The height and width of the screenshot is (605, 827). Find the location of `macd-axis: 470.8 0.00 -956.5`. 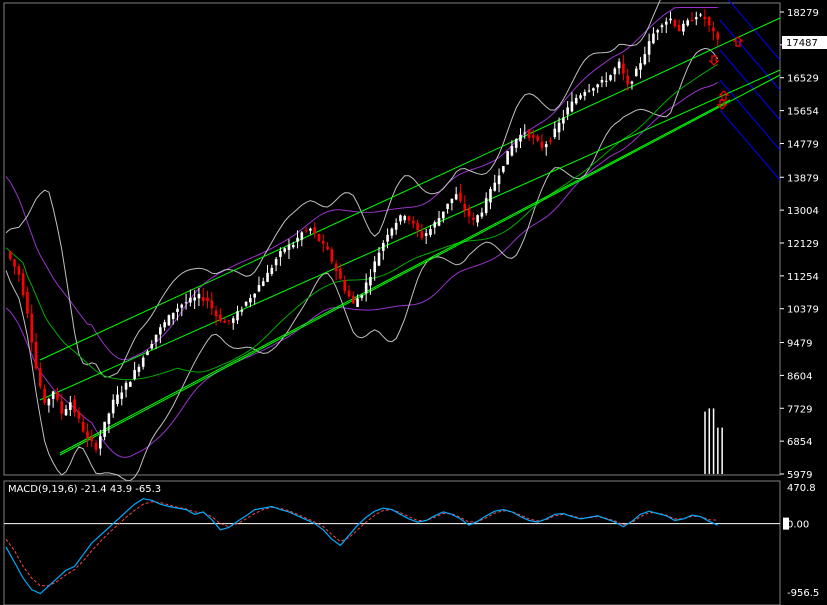

macd-axis: 470.8 0.00 -956.5 is located at coordinates (801, 541).